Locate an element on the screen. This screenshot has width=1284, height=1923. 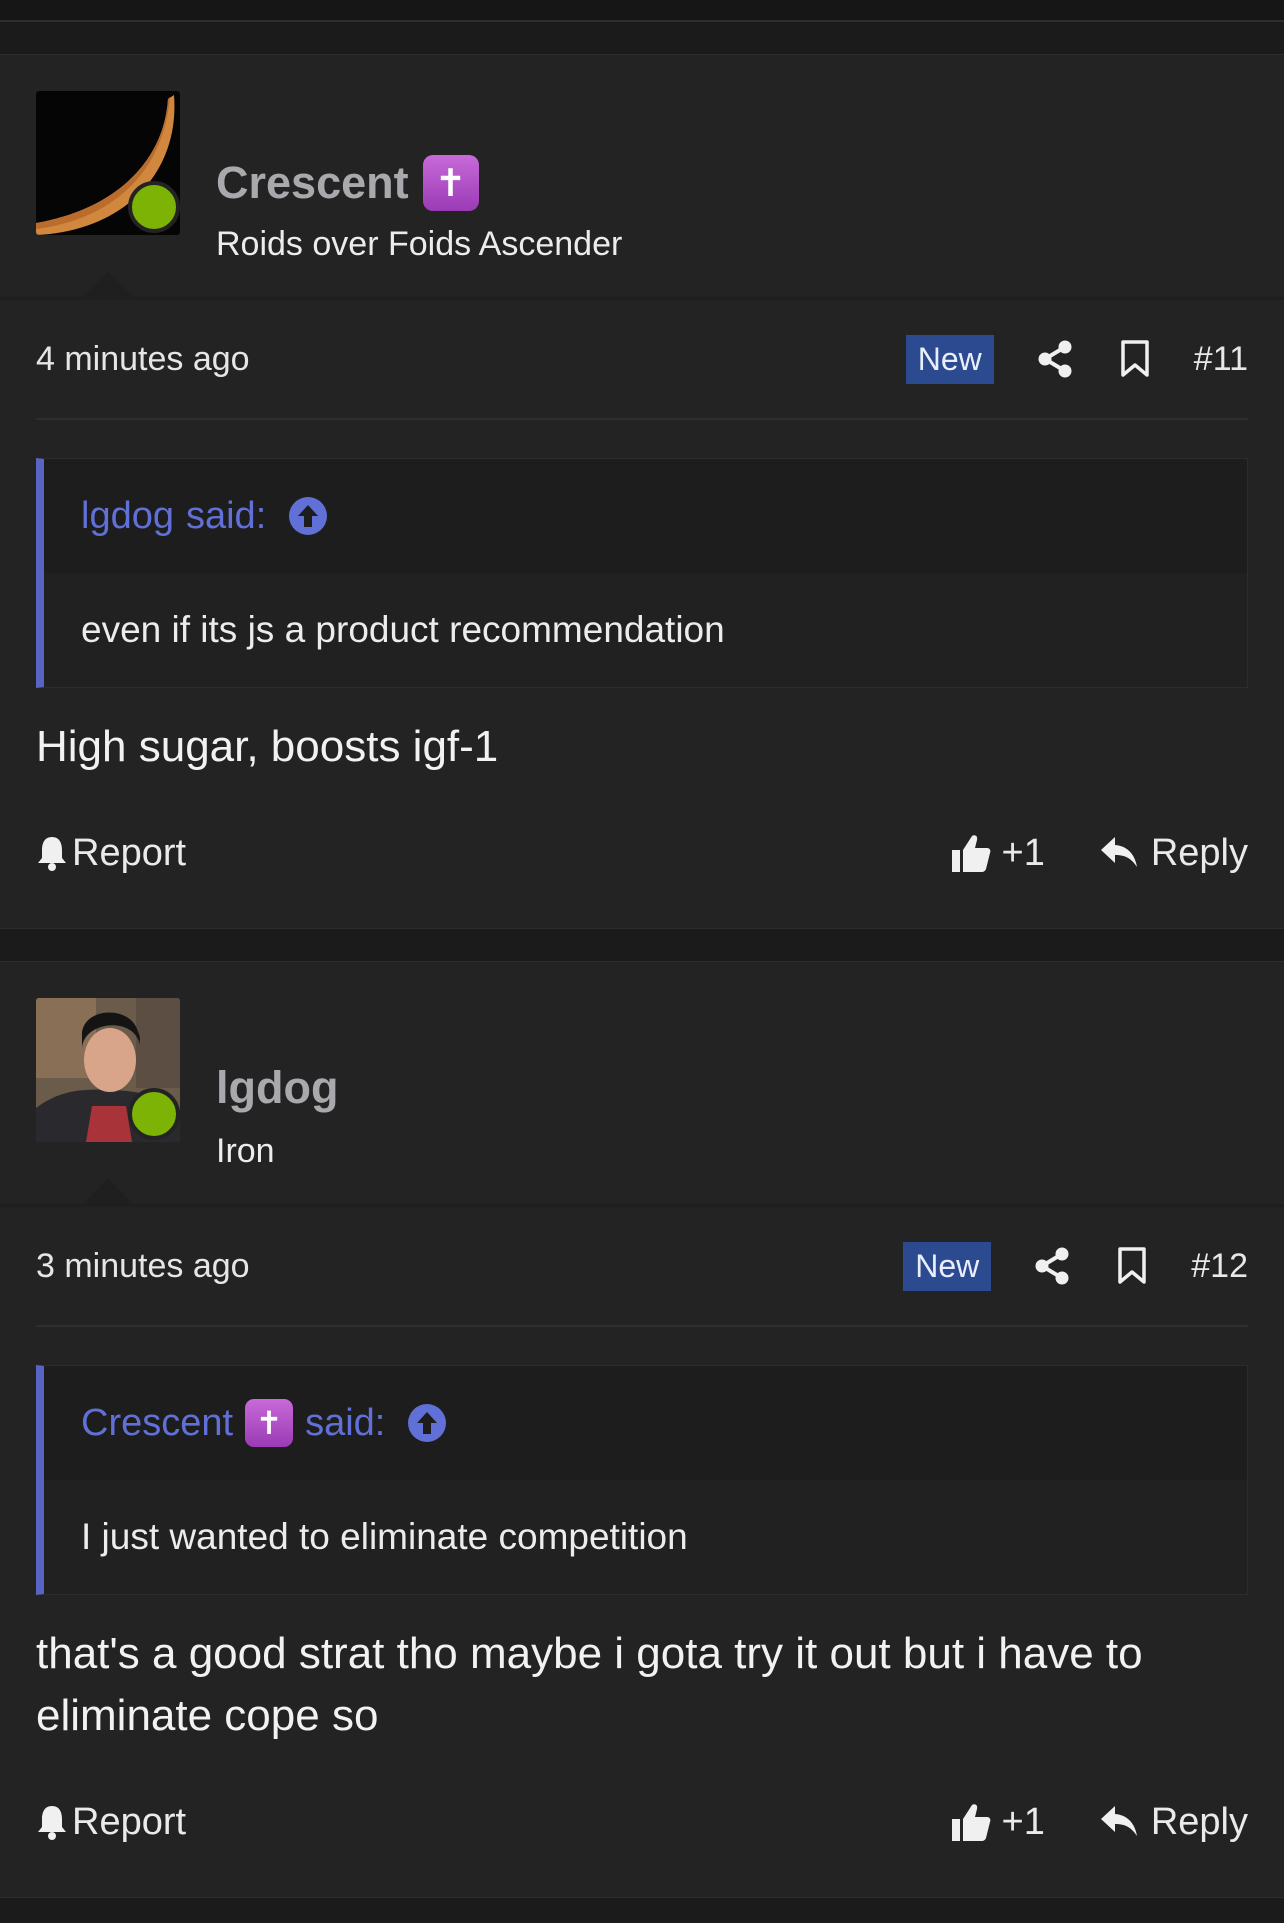
post-time: 3 minutes ago is located at coordinates (469, 1266).